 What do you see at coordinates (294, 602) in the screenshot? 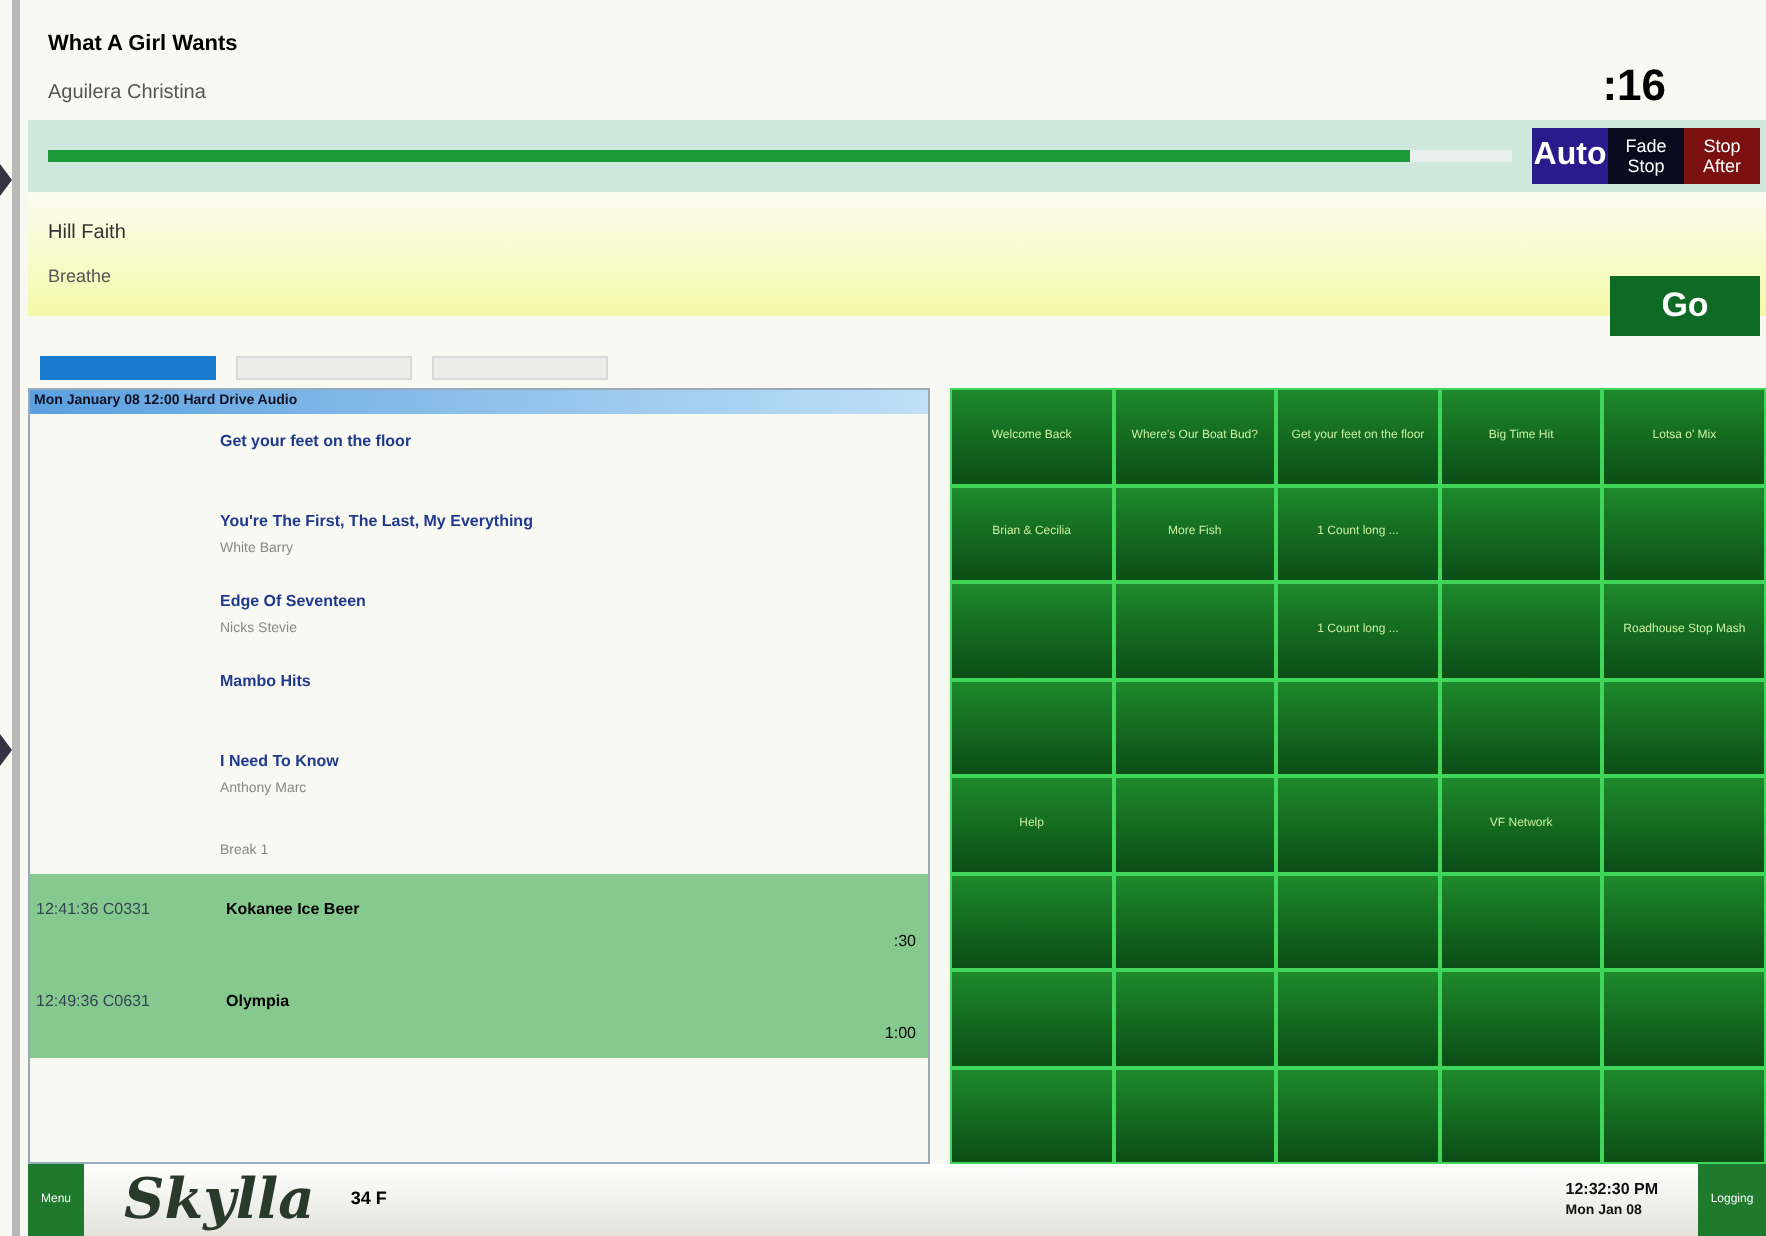
I see `log-title: Edge Of Seventeen` at bounding box center [294, 602].